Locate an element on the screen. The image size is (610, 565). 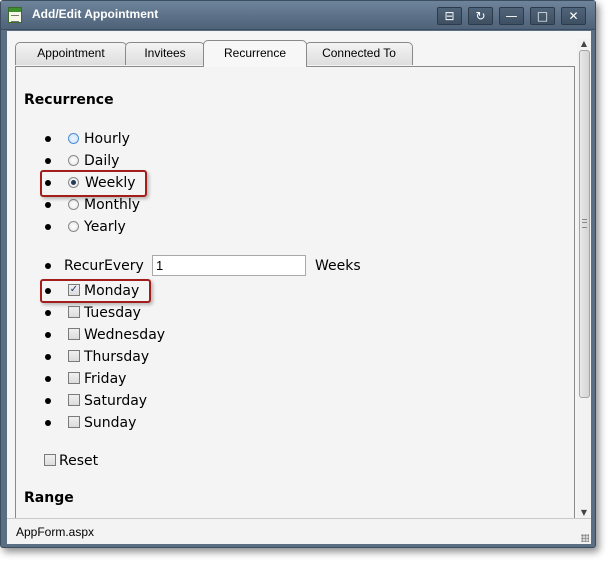
label-friday: Friday is located at coordinates (105, 379).